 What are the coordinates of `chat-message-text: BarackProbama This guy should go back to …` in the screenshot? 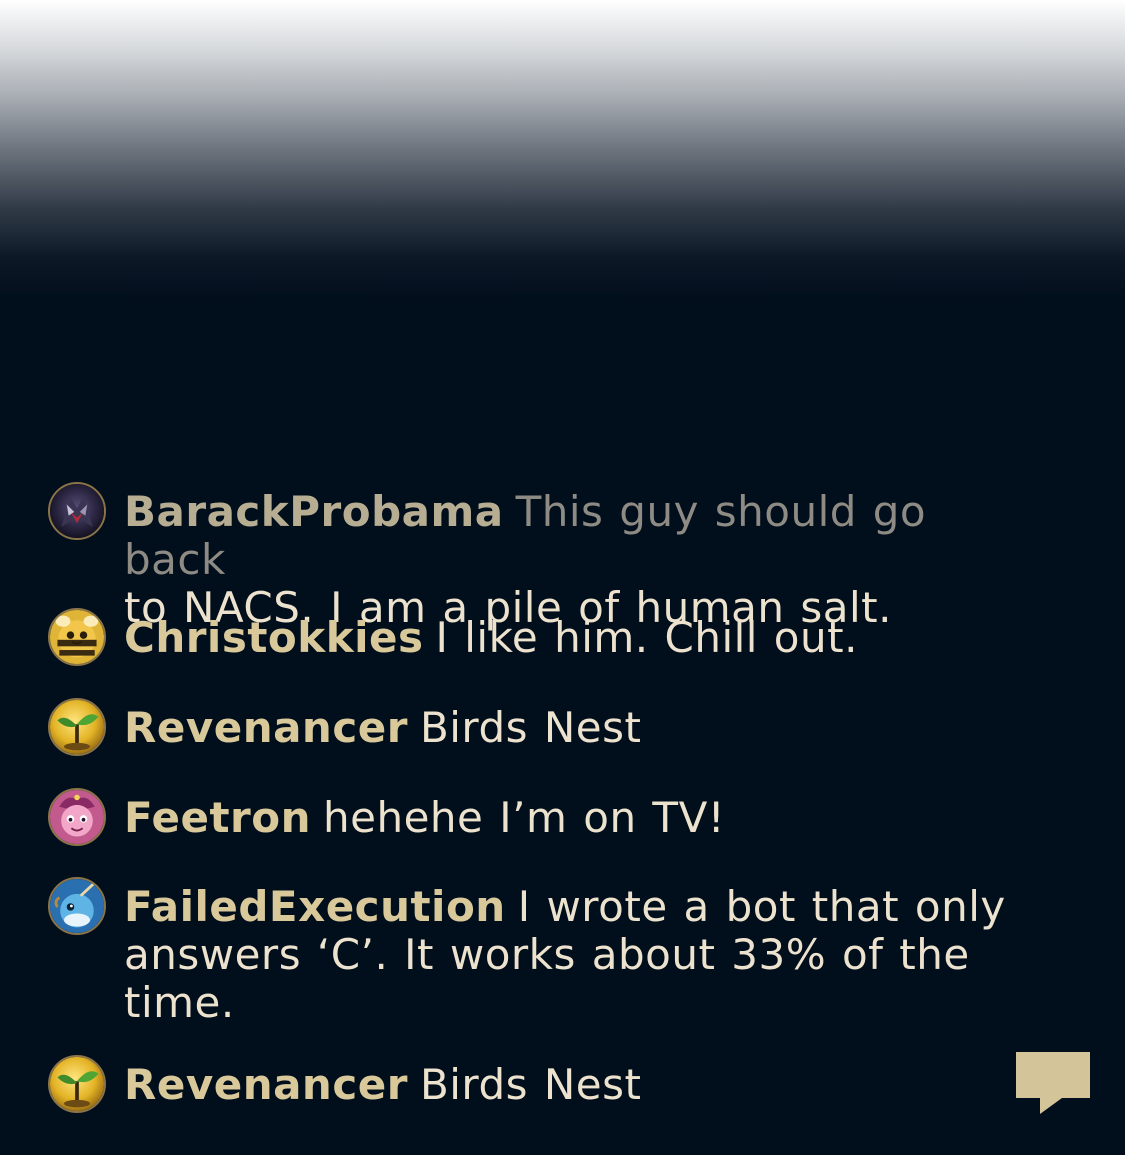 It's located at (574, 560).